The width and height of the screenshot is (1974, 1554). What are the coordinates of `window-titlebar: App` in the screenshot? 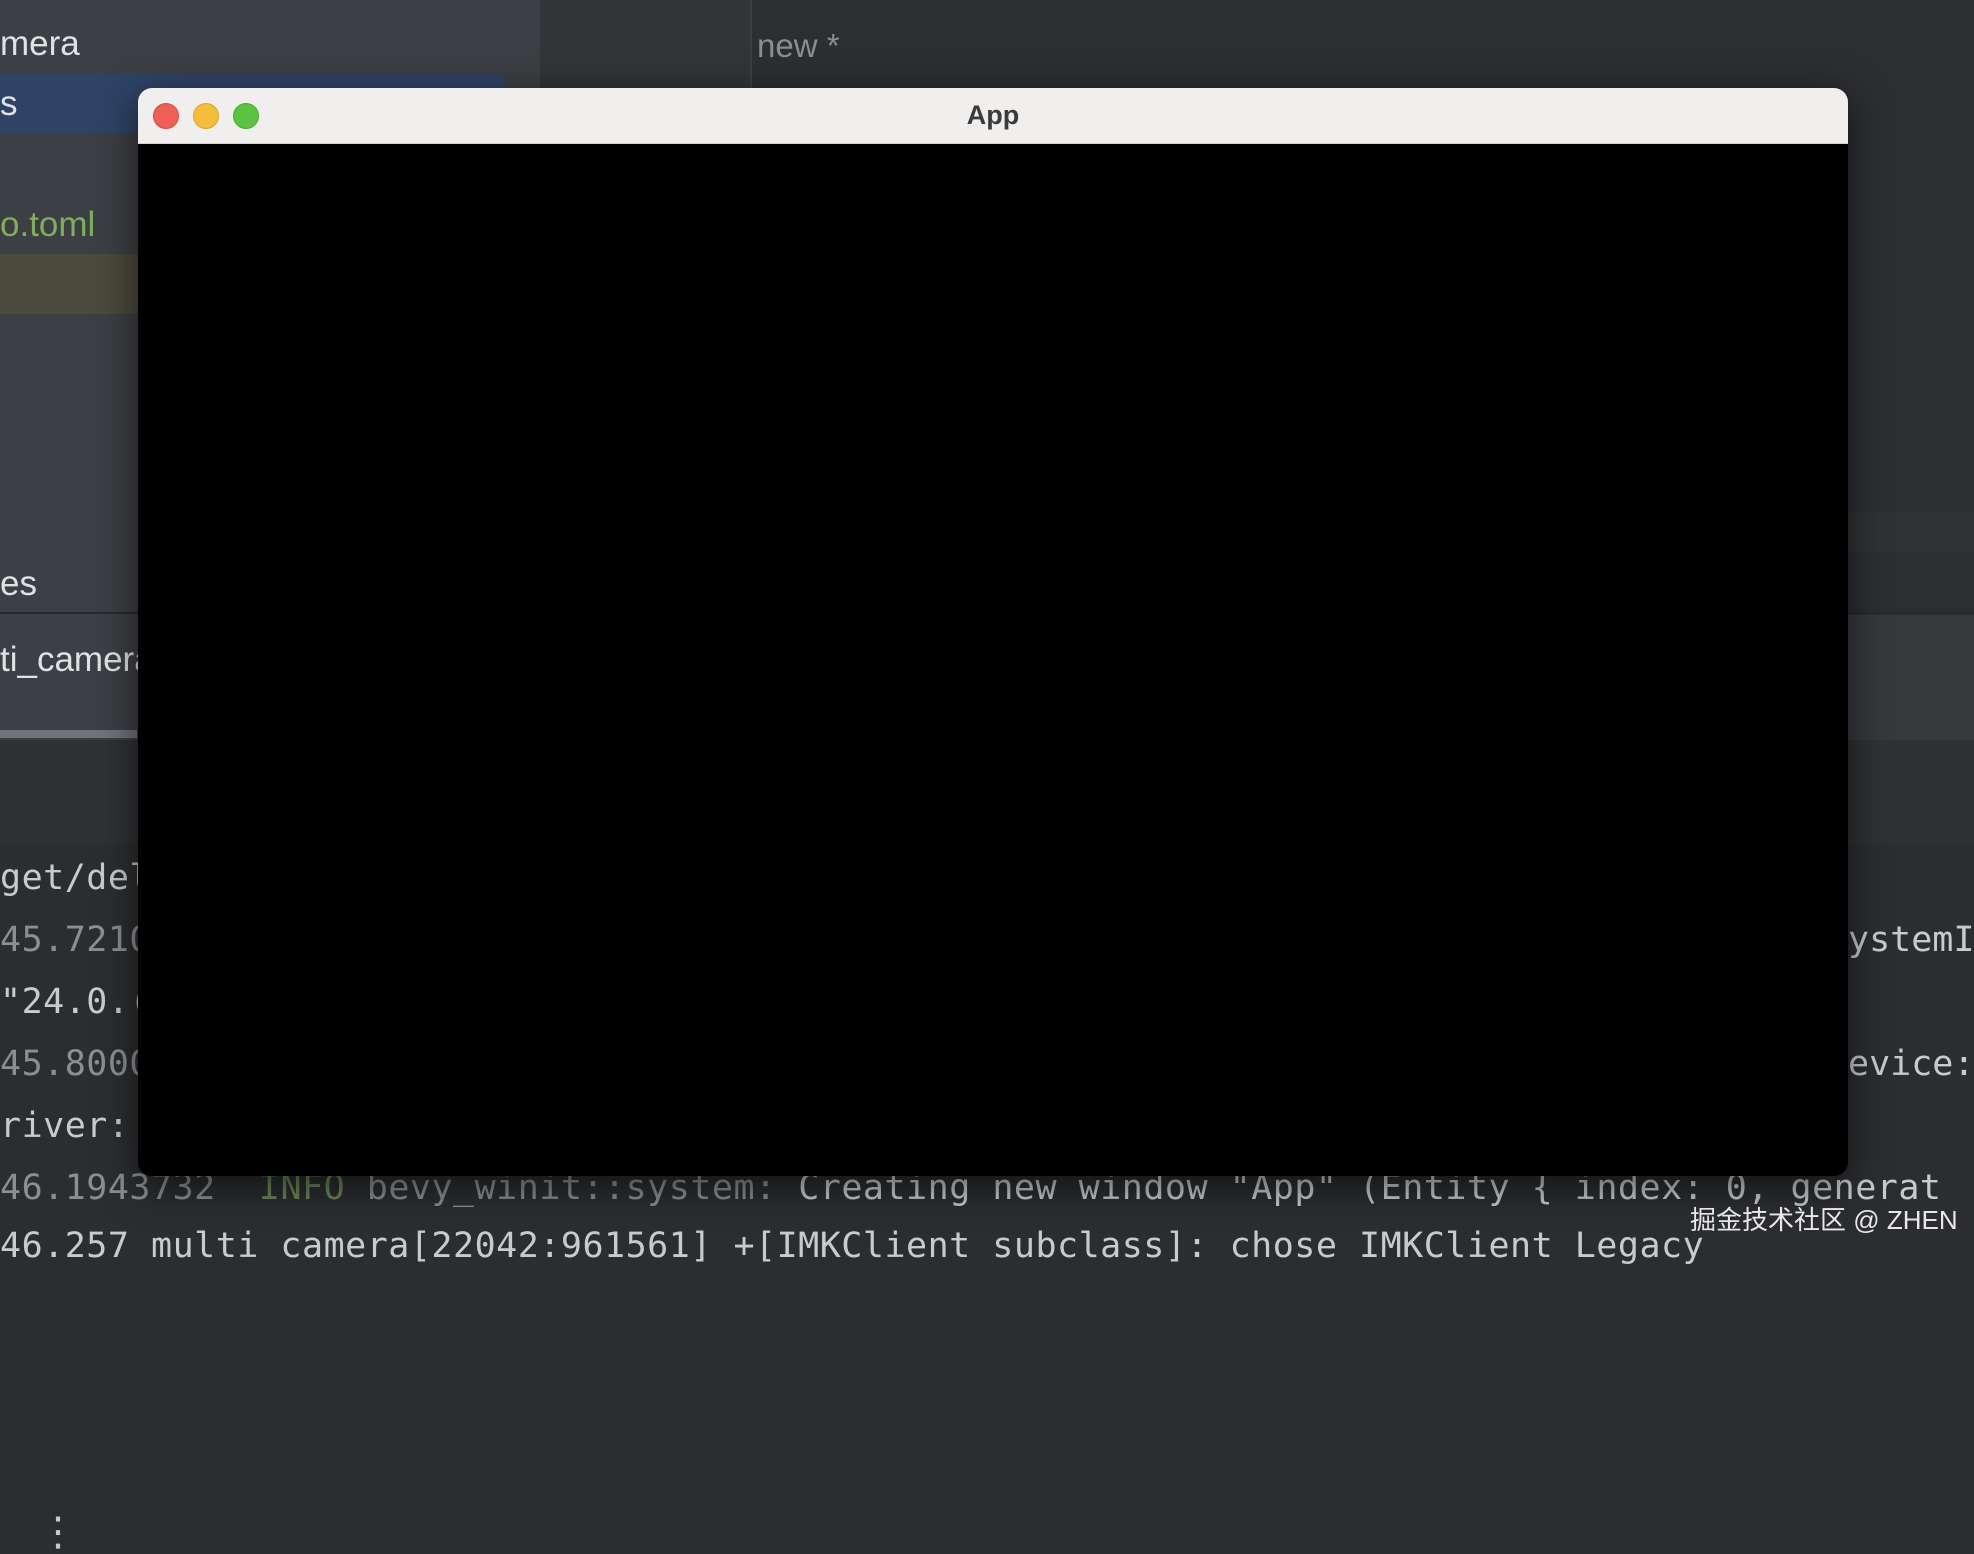 It's located at (993, 116).